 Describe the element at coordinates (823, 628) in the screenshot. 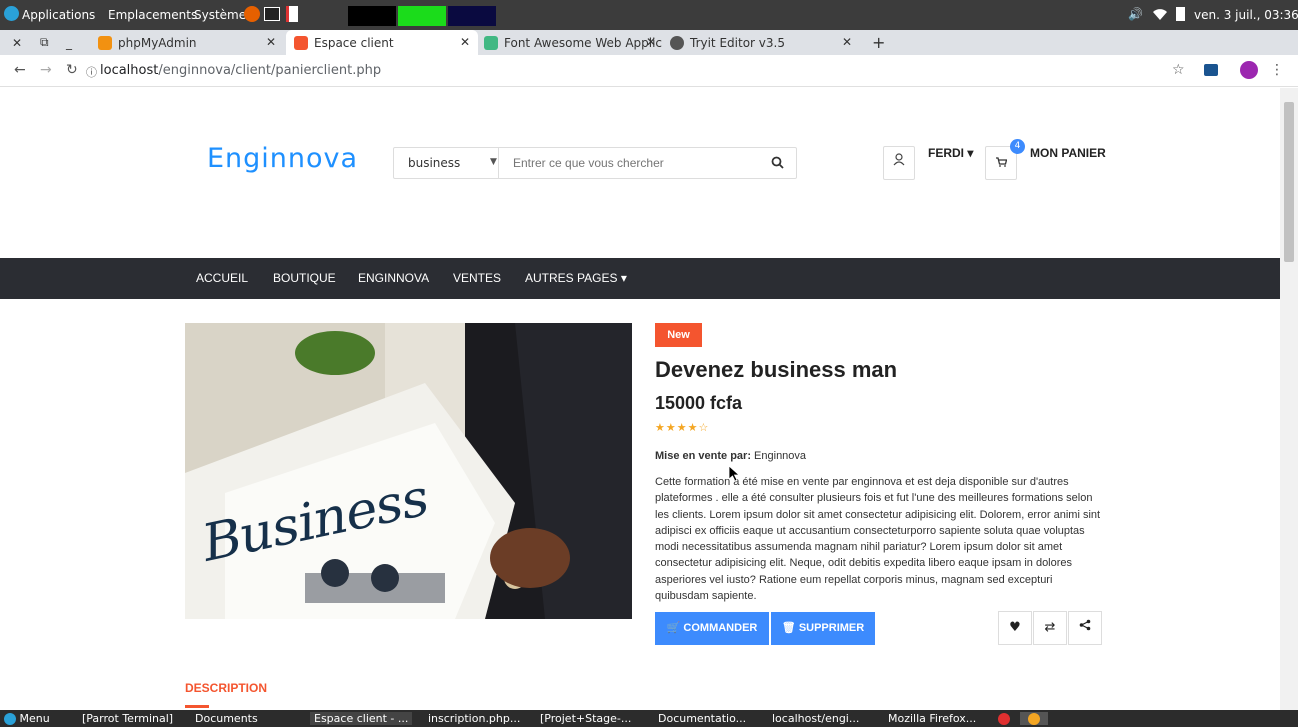

I see `delete-button: 🗑 SUPPRIMER` at that location.